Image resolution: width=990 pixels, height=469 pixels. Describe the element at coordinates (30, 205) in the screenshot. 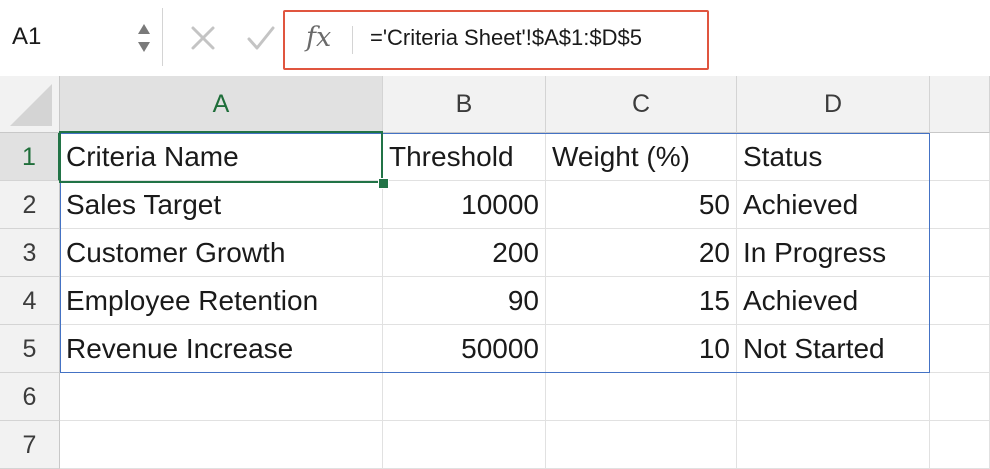

I see `row-header-2: 2` at that location.